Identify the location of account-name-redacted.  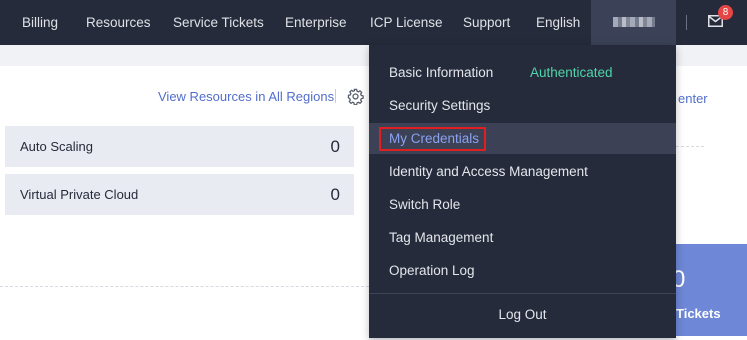
(634, 22).